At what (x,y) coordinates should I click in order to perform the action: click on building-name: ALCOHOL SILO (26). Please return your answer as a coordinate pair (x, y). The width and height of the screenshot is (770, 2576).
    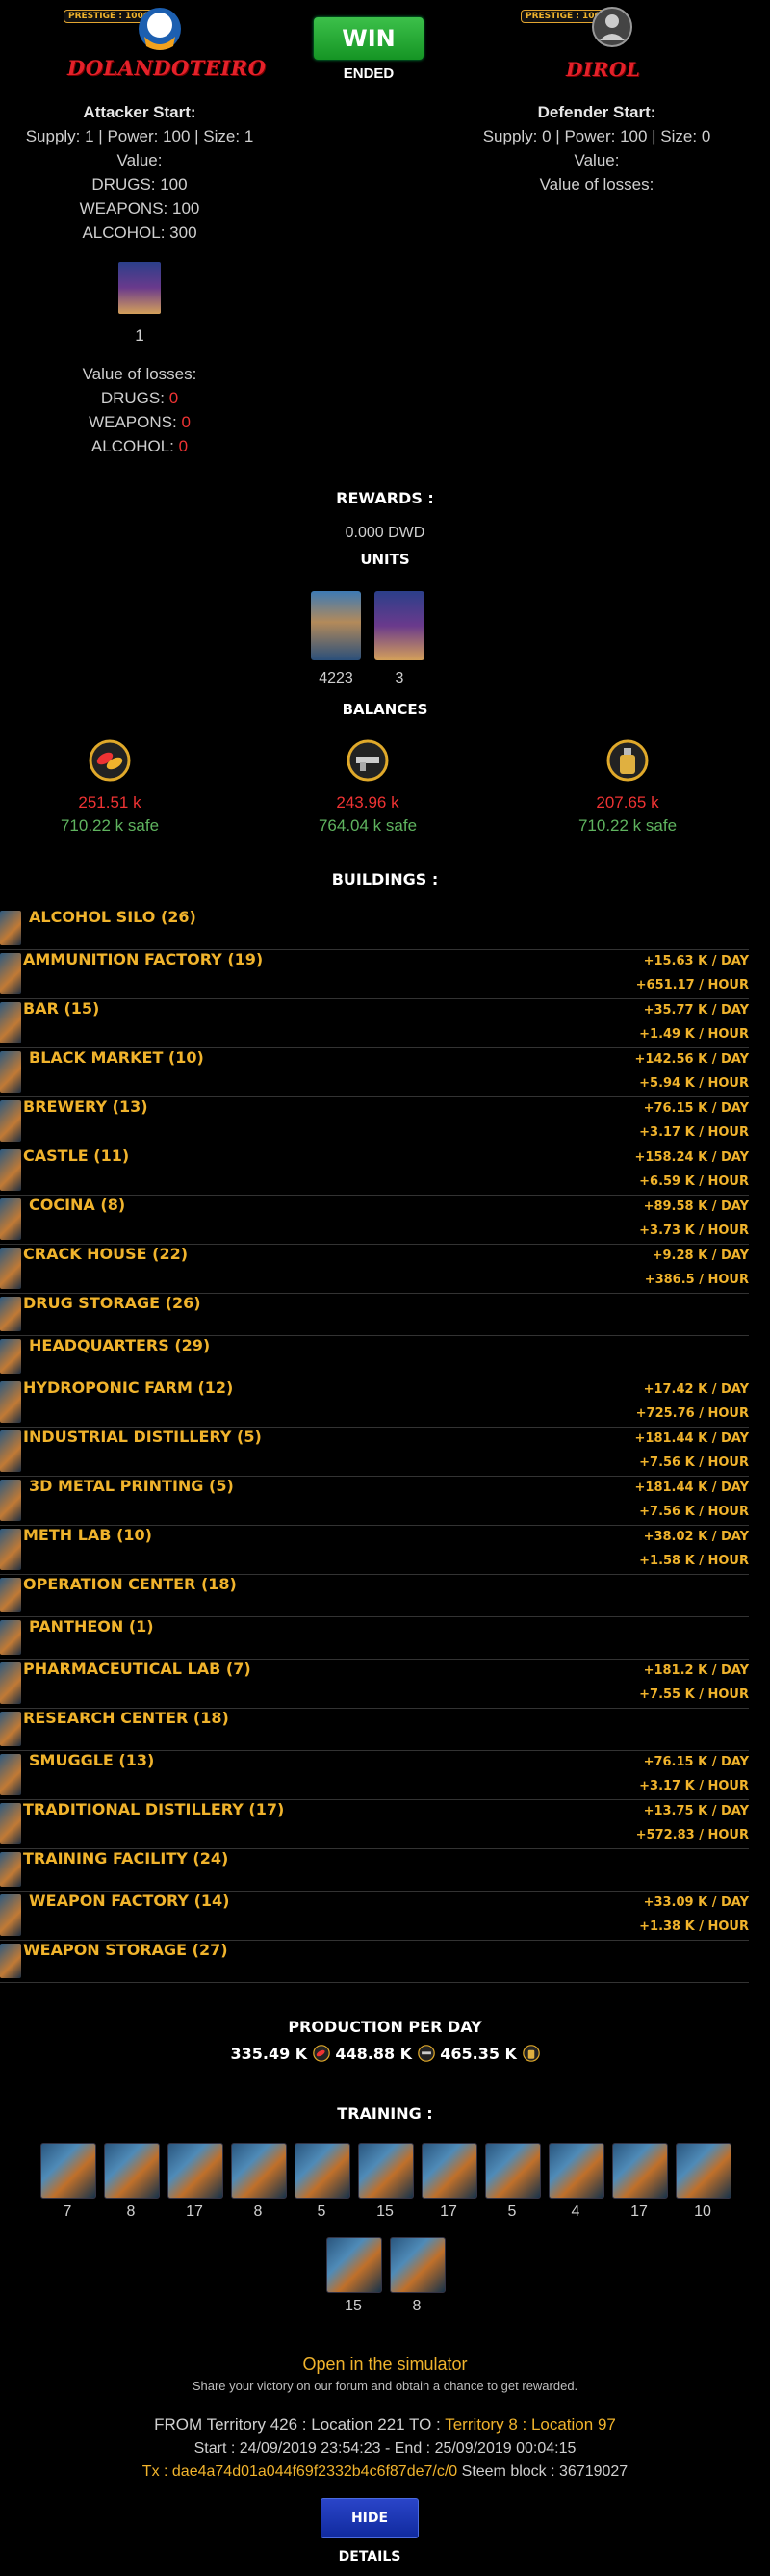
    Looking at the image, I should click on (112, 917).